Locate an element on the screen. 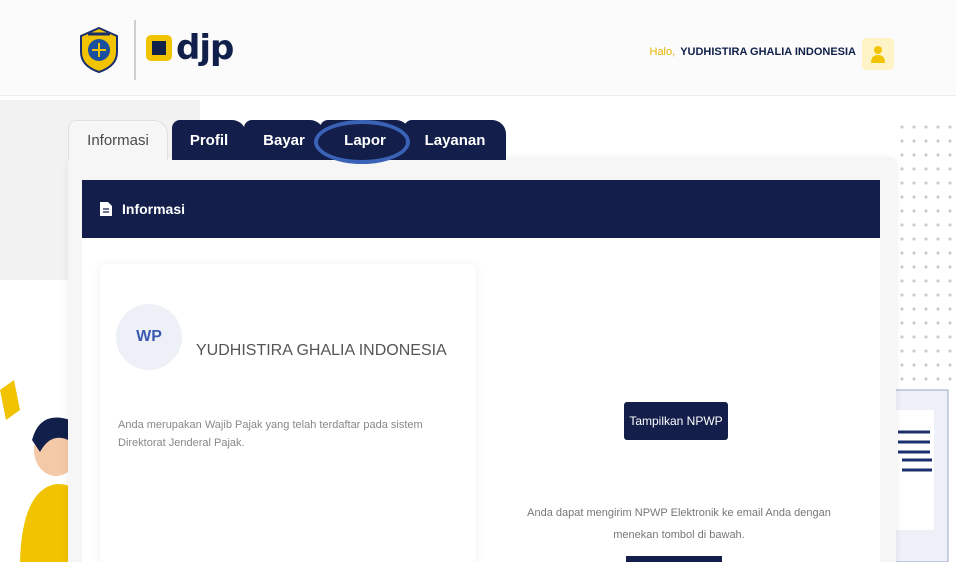  user-greeting: Halo, YUDHISTIRA GHALIA INDONESIA is located at coordinates (753, 52).